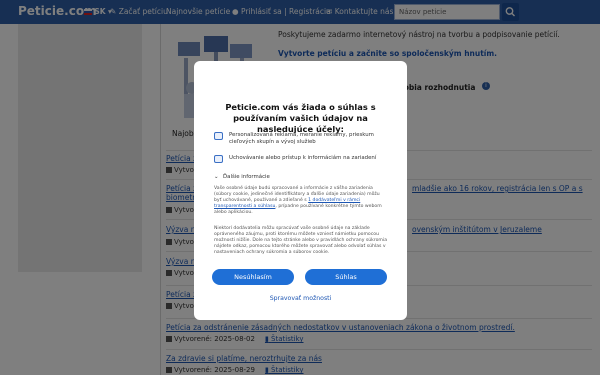  What do you see at coordinates (216, 177) in the screenshot?
I see `chevron-down-icon: ⌄` at bounding box center [216, 177].